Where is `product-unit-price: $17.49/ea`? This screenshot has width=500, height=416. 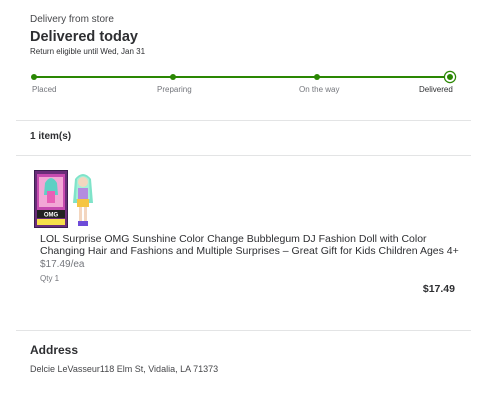
product-unit-price: $17.49/ea is located at coordinates (62, 264).